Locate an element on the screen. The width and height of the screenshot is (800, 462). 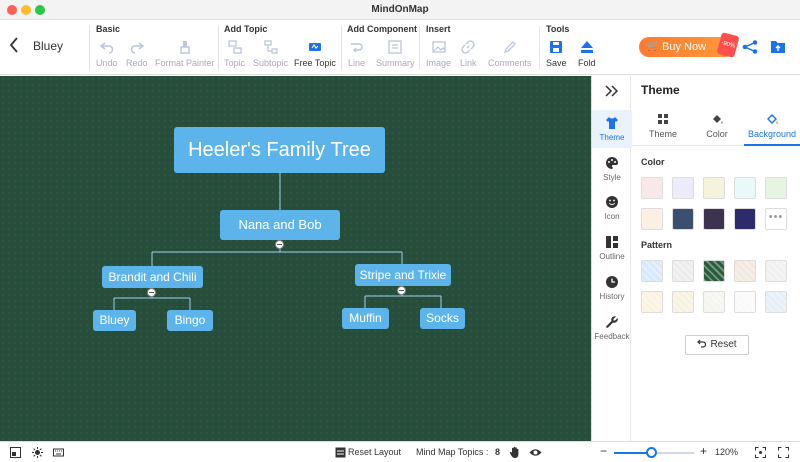
back-button is located at coordinates (15, 46).